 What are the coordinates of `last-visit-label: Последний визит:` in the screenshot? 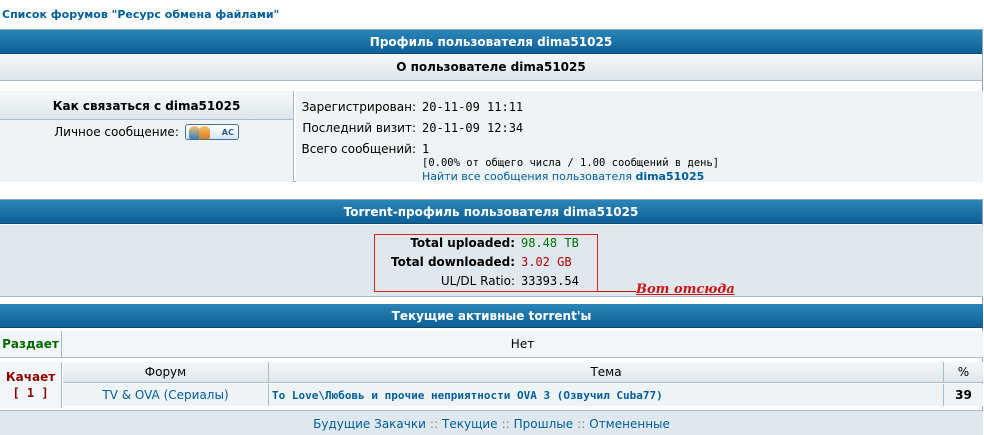 It's located at (359, 128).